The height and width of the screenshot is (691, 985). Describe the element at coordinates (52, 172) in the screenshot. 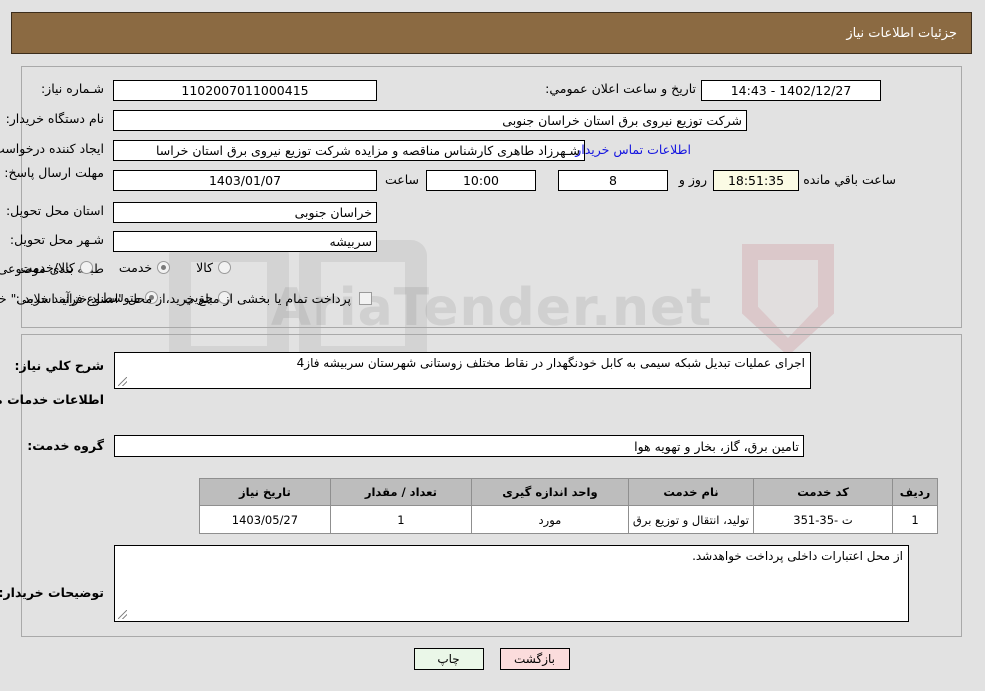

I see `field-deadline-label: مهلت ارسال پاسخ: تا تاریخ:` at that location.